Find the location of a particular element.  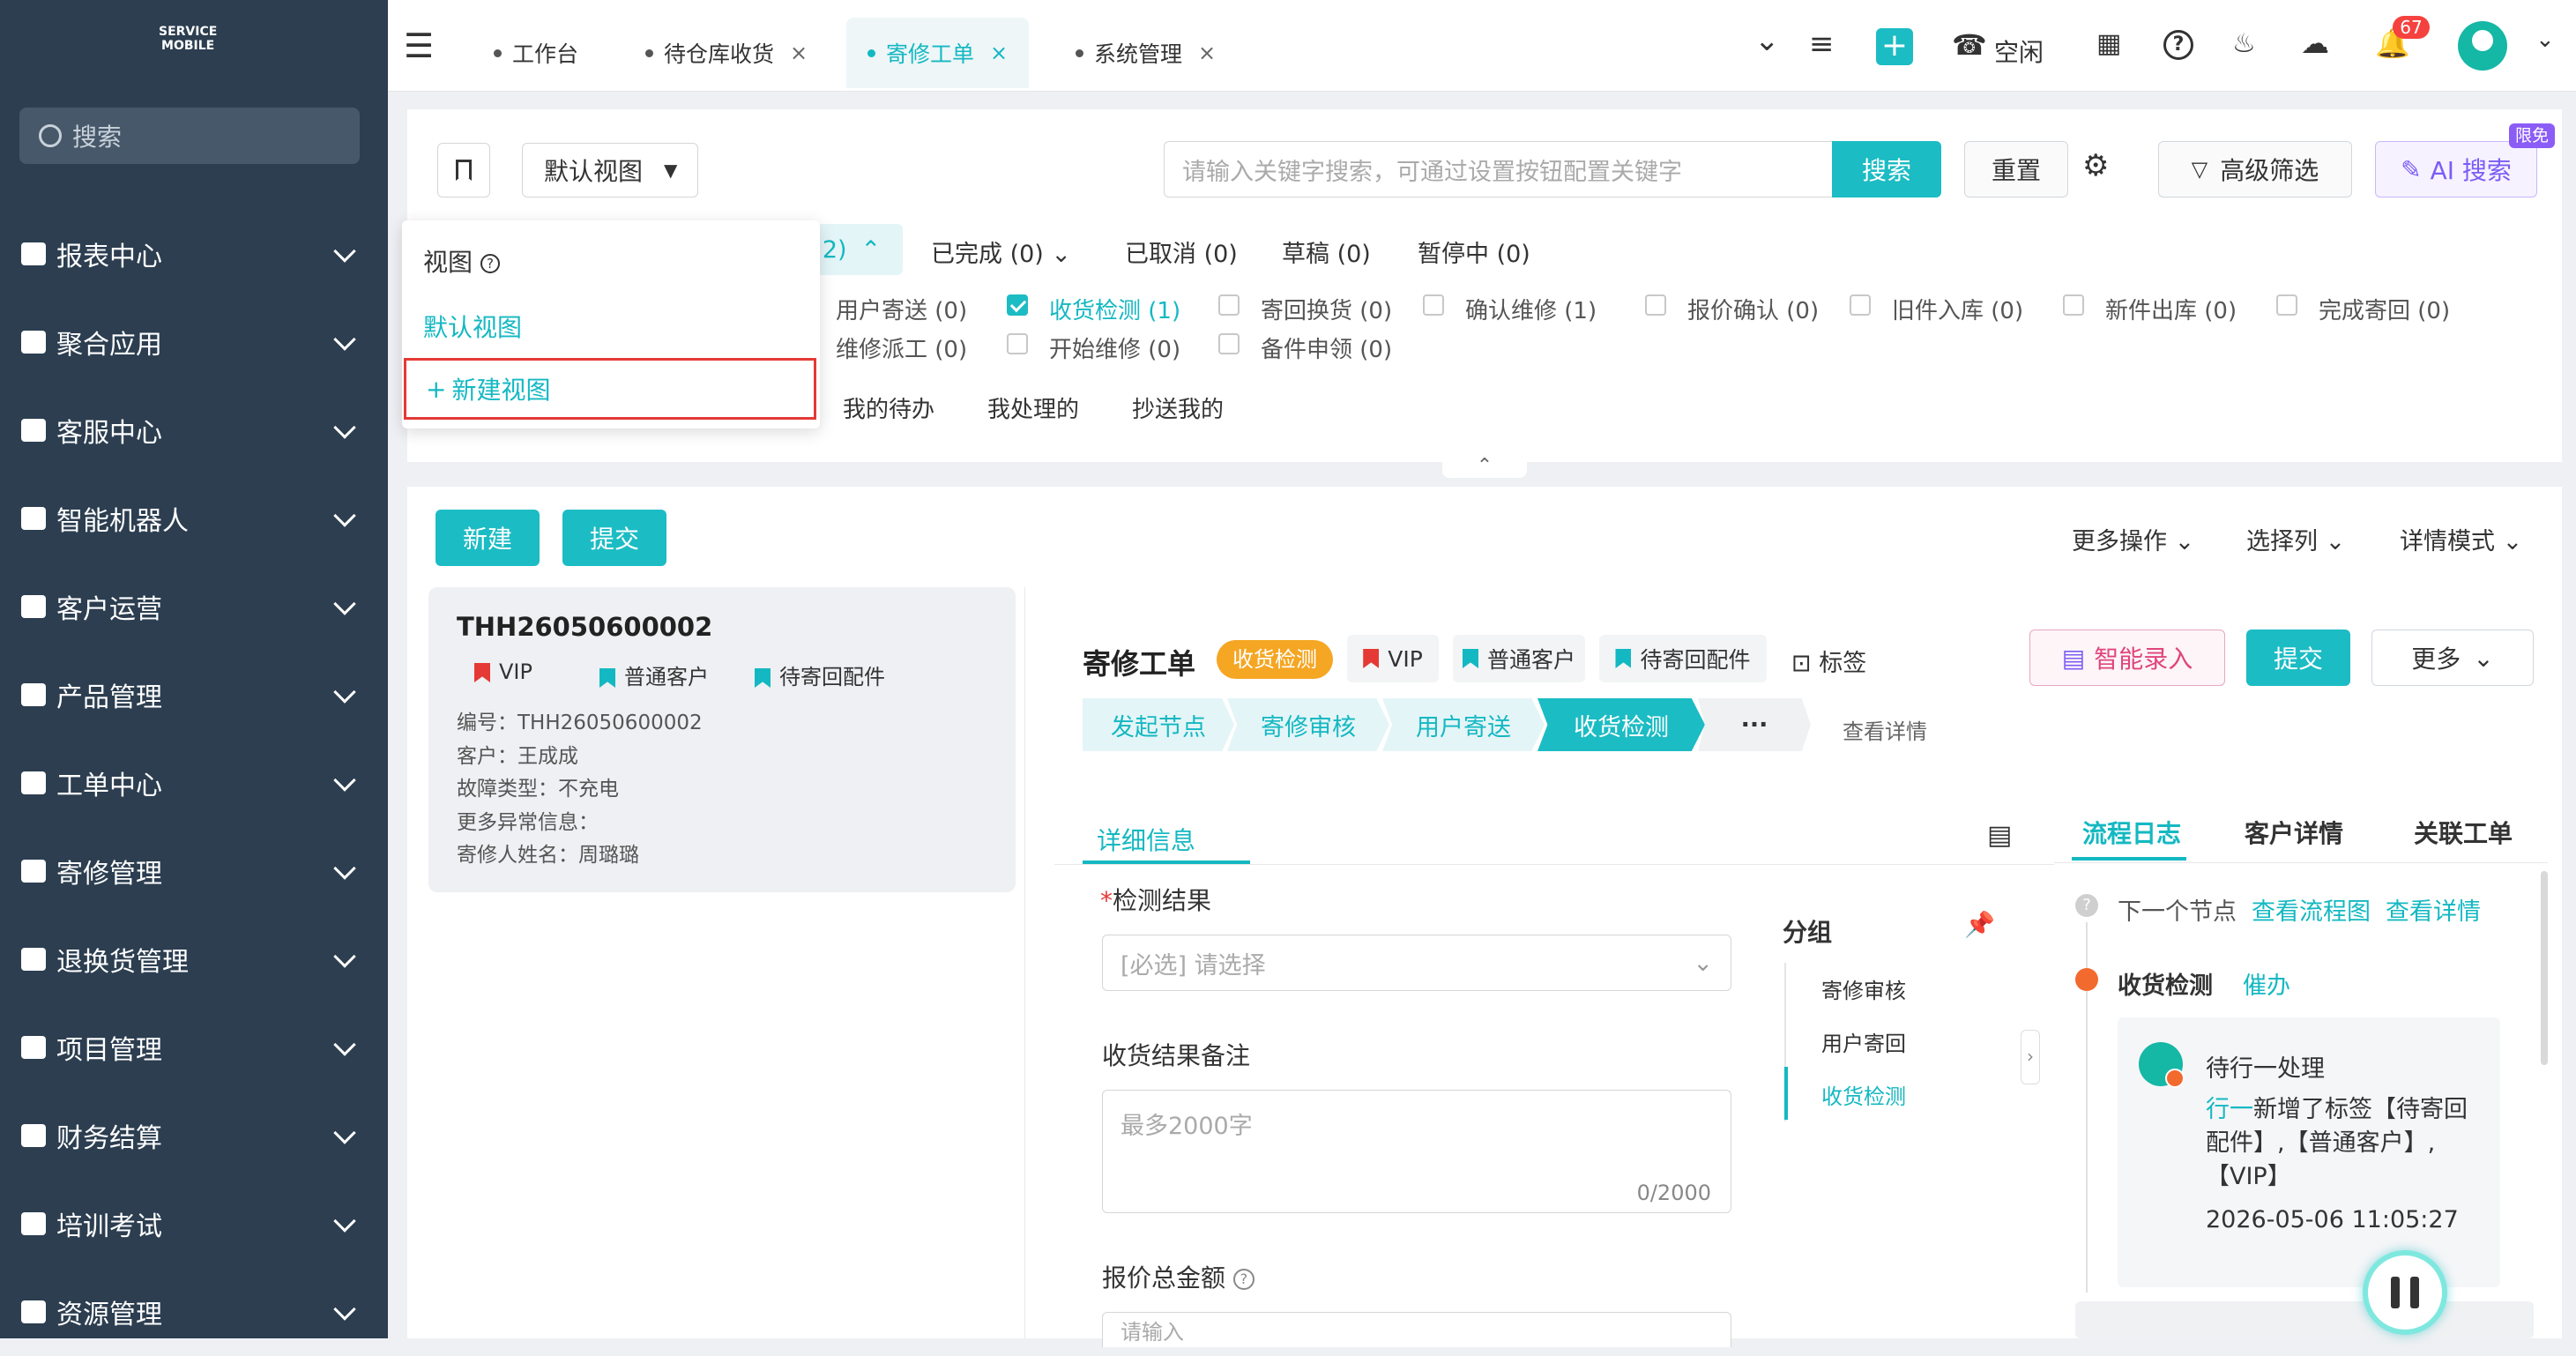

new-button: 新建 is located at coordinates (488, 538).